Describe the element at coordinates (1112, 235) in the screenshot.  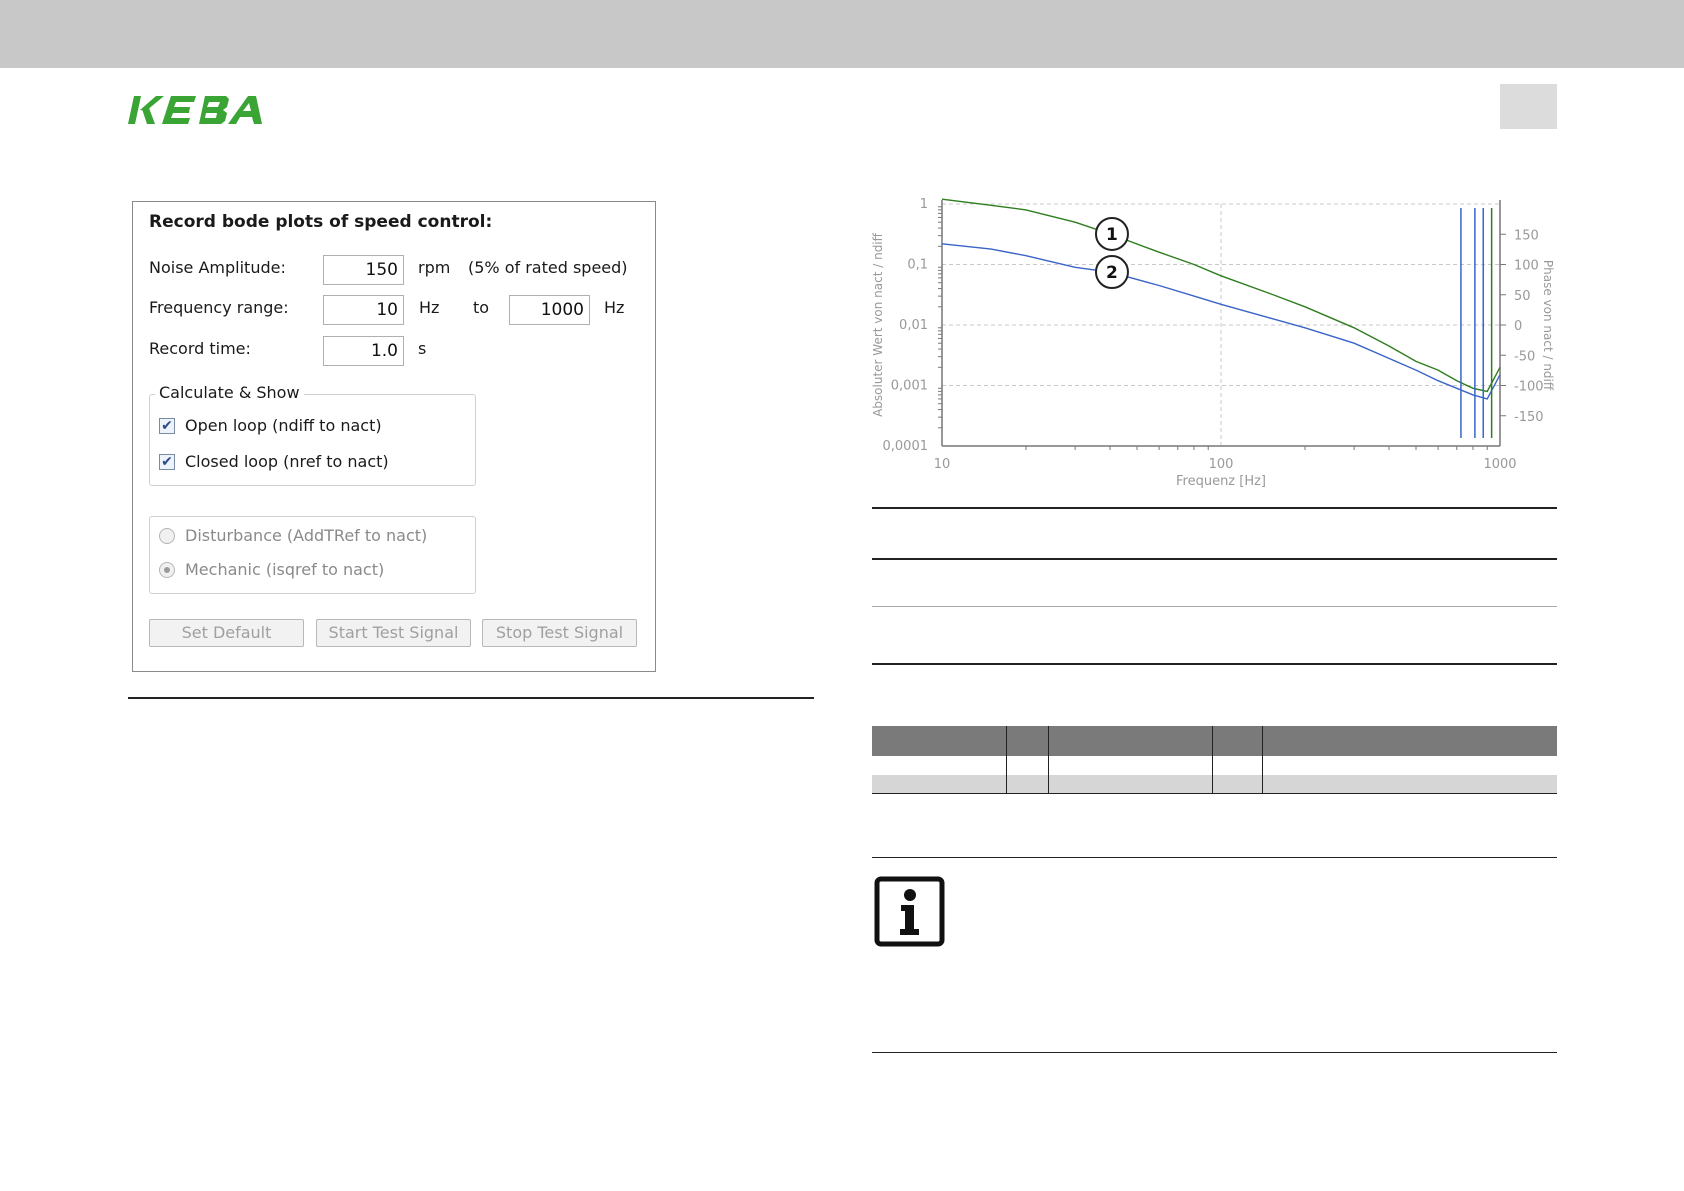
I see `annotation-label: 1` at that location.